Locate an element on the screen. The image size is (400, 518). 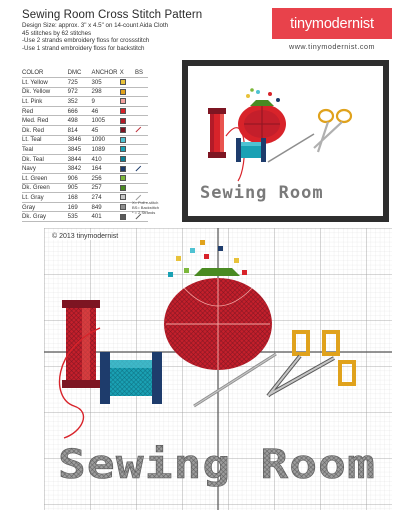
legend-dmc-code: 3846 is located at coordinates (79, 139).